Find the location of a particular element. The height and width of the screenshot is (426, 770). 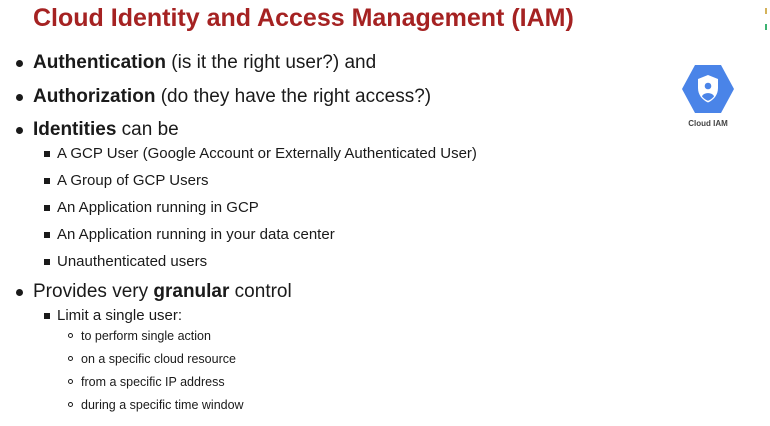

sub-bullet-identity: Unauthenticated users is located at coordinates (334, 262).